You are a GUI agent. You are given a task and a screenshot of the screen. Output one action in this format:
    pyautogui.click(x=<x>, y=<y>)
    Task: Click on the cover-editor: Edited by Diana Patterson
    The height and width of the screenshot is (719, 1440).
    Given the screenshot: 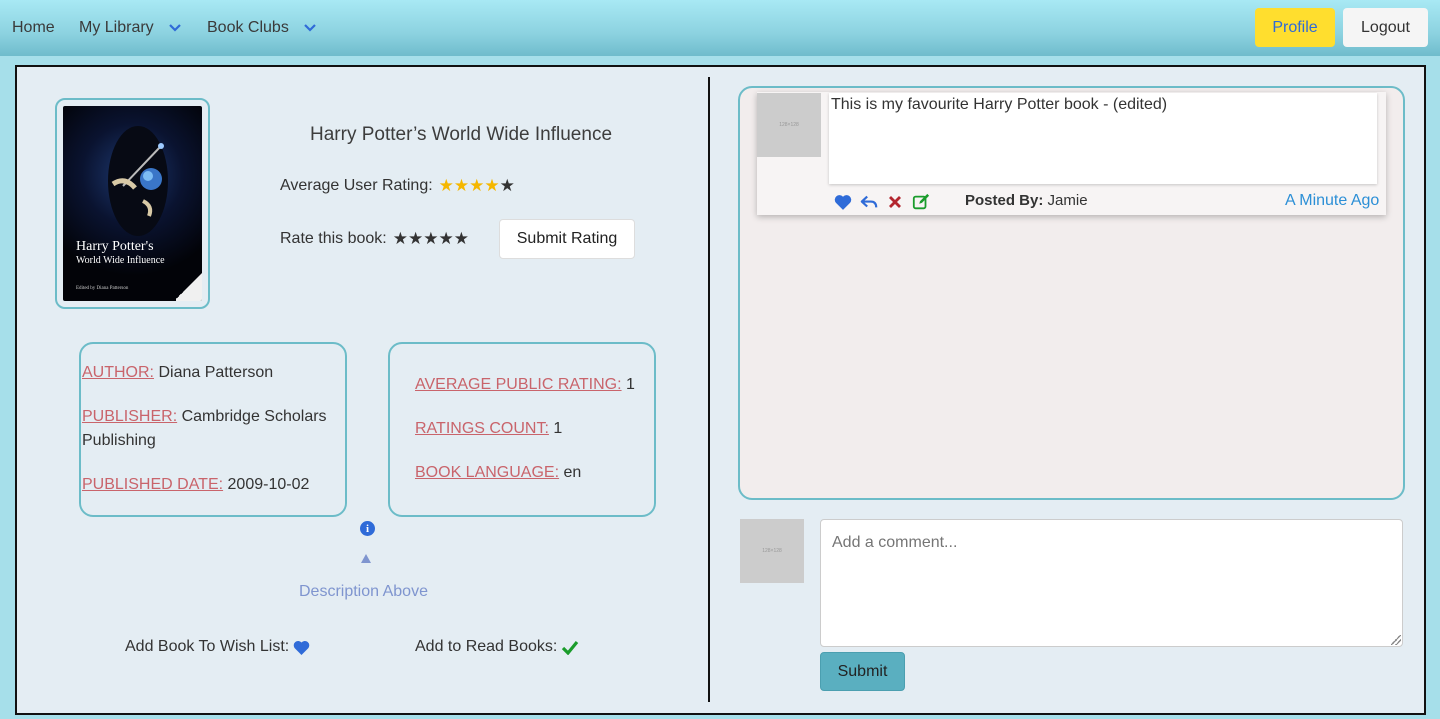 What is the action you would take?
    pyautogui.click(x=102, y=288)
    